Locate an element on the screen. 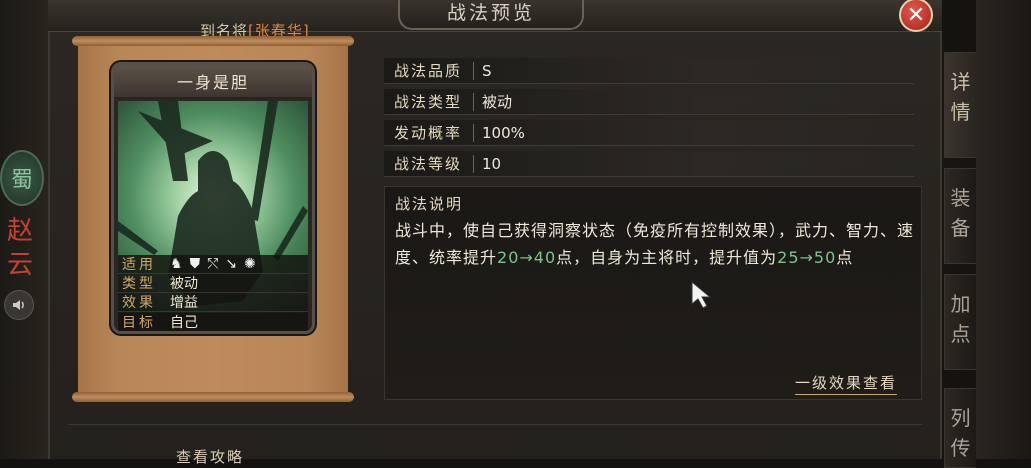  right-sidebar is located at coordinates (1003, 229).